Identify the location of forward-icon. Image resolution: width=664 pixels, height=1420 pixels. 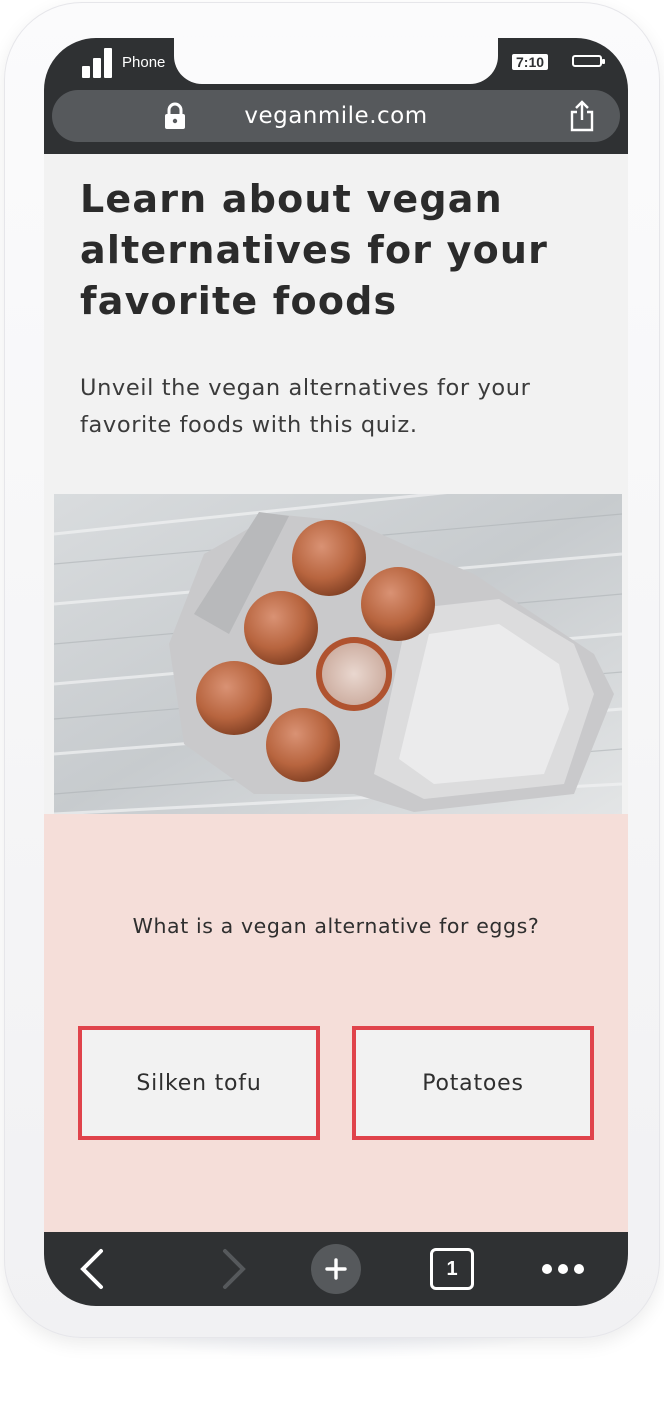
(234, 1269).